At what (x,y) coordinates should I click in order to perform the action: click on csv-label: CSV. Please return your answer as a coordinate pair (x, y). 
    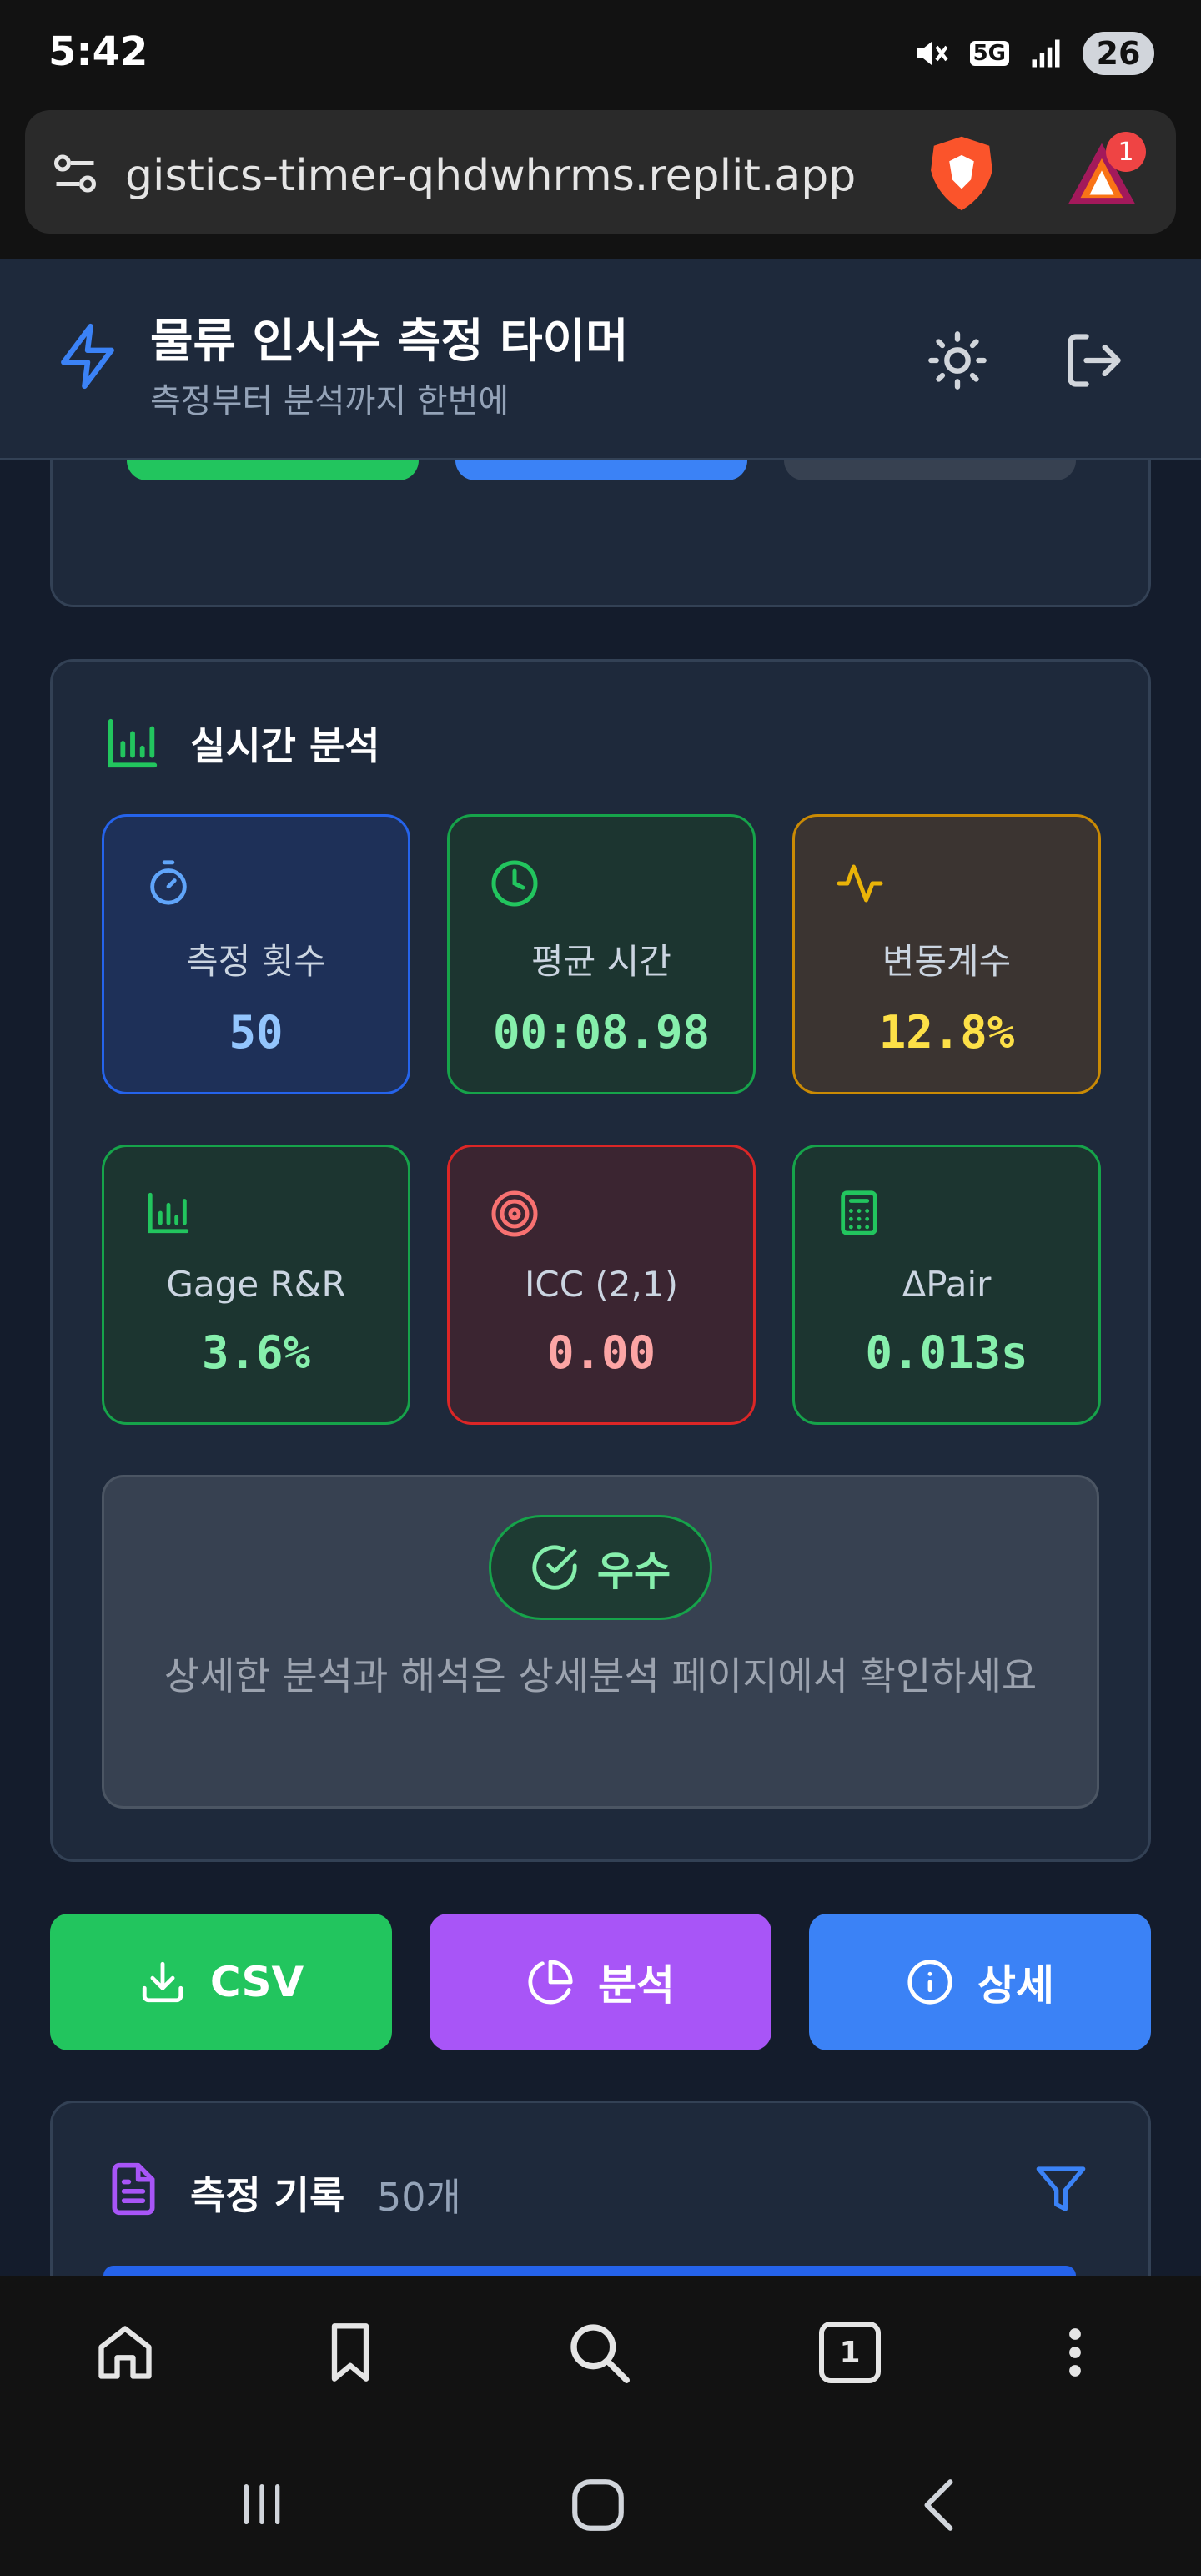
    Looking at the image, I should click on (257, 1982).